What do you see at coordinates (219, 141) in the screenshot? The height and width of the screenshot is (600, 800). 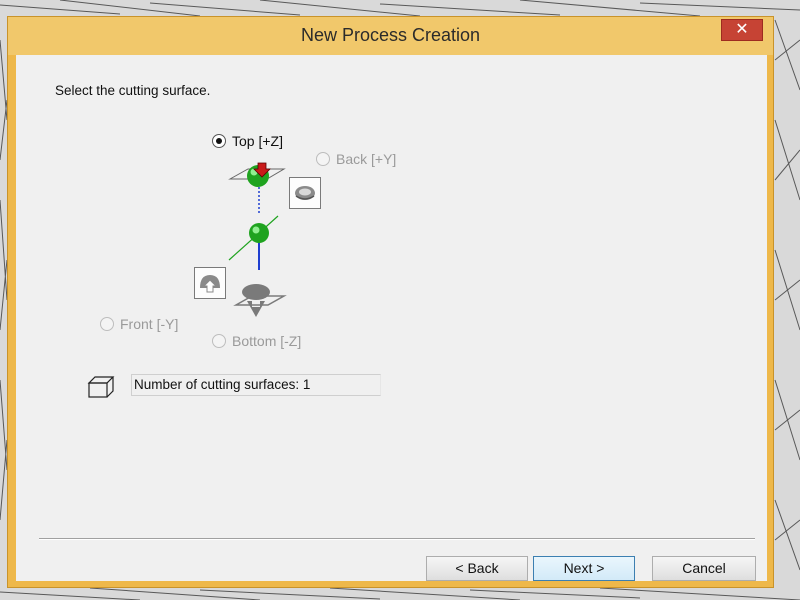 I see `radio-top-indicator` at bounding box center [219, 141].